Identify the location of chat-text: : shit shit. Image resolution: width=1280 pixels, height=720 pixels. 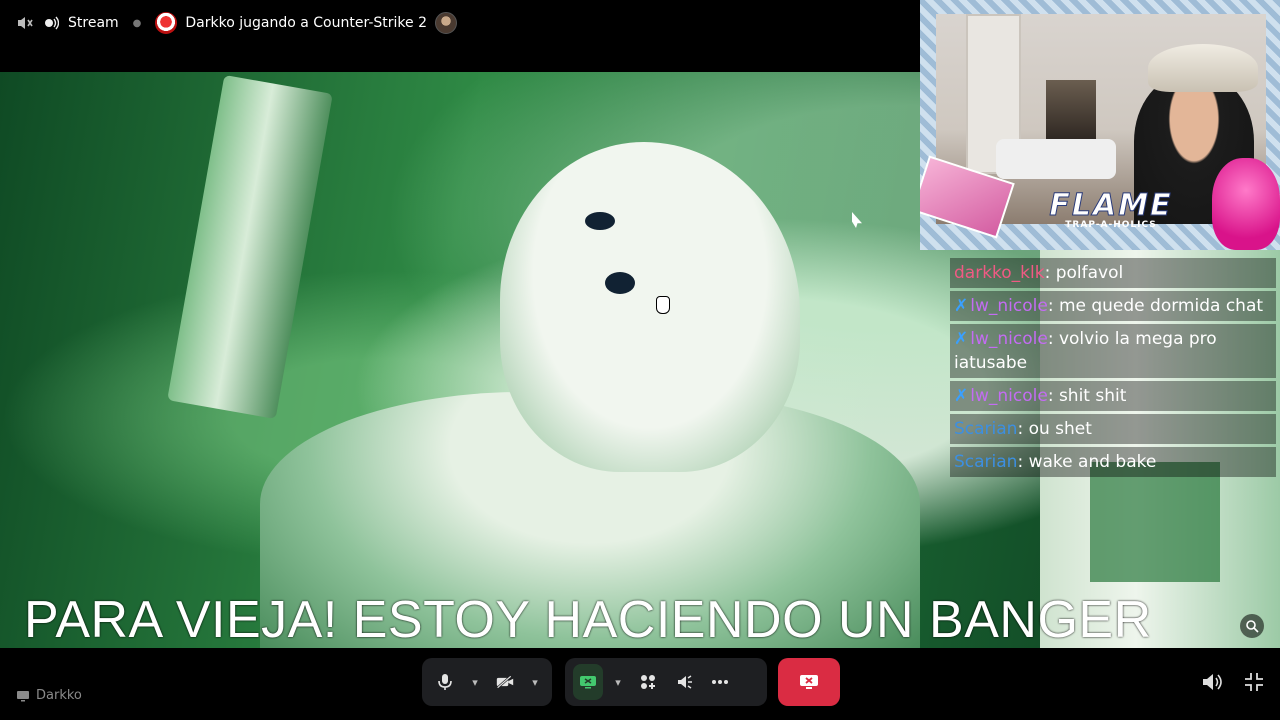
(1087, 396).